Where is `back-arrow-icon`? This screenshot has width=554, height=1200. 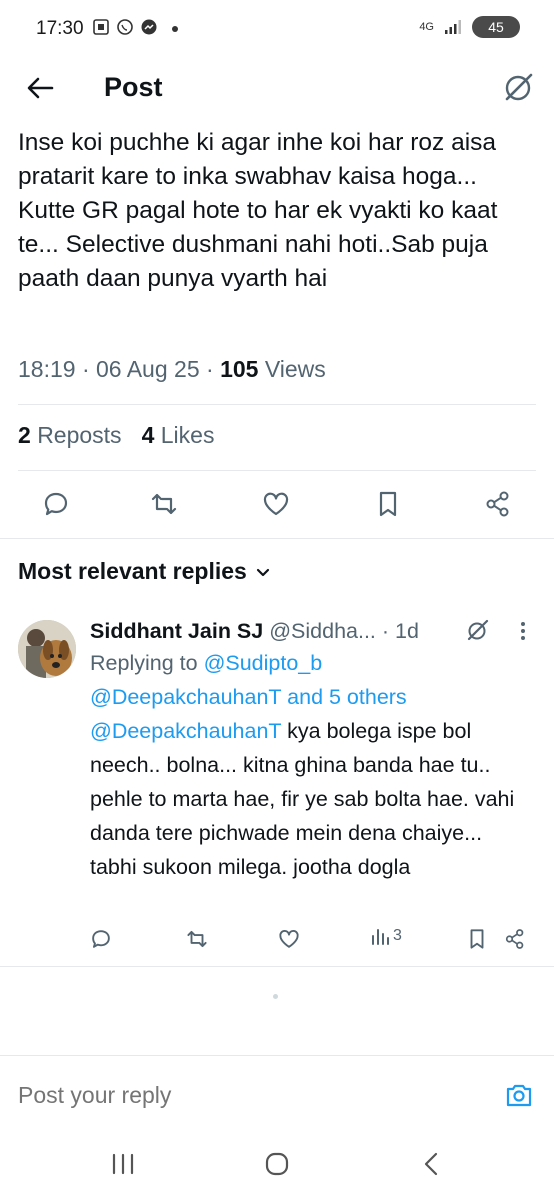 back-arrow-icon is located at coordinates (40, 88).